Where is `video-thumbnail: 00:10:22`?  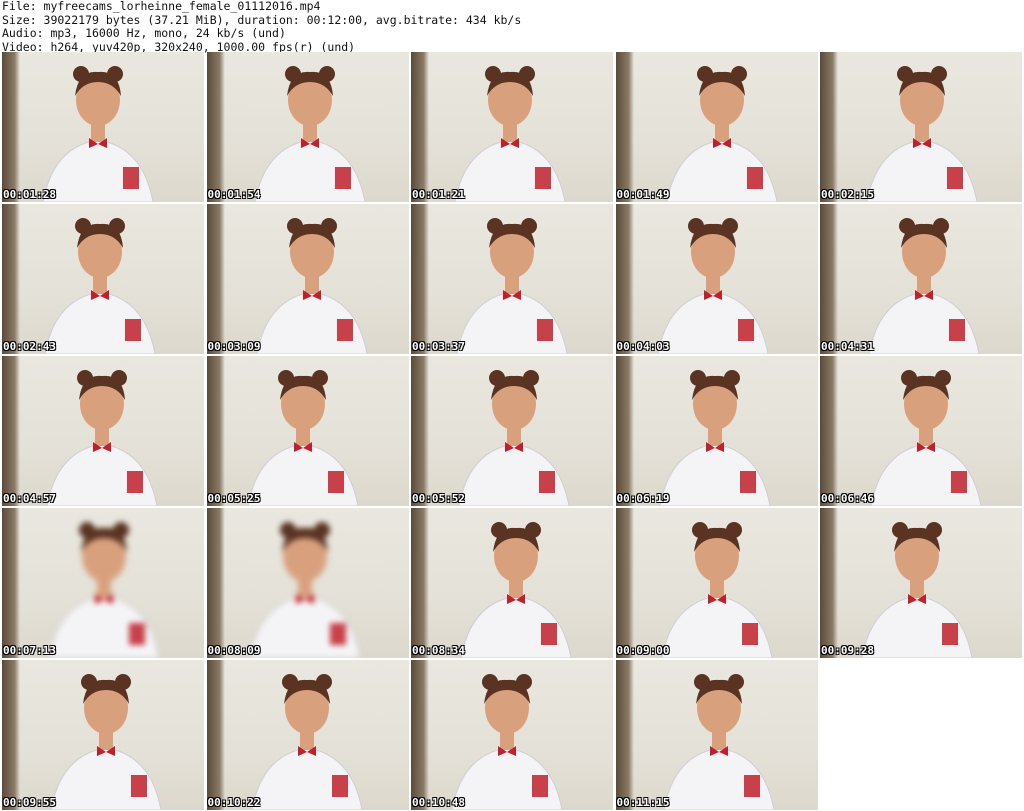
video-thumbnail: 00:10:22 is located at coordinates (307, 735).